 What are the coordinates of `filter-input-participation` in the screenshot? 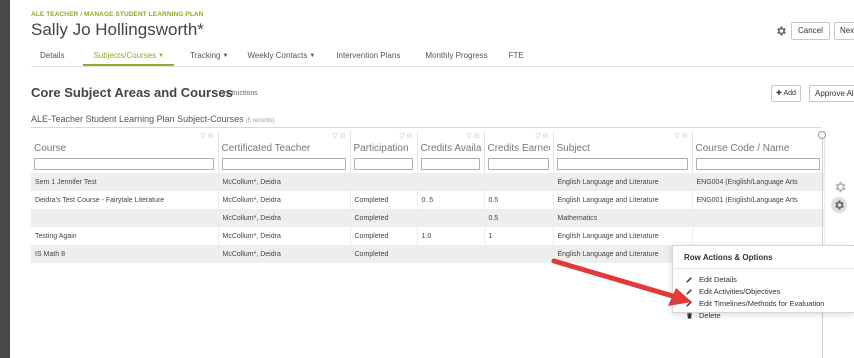 It's located at (383, 164).